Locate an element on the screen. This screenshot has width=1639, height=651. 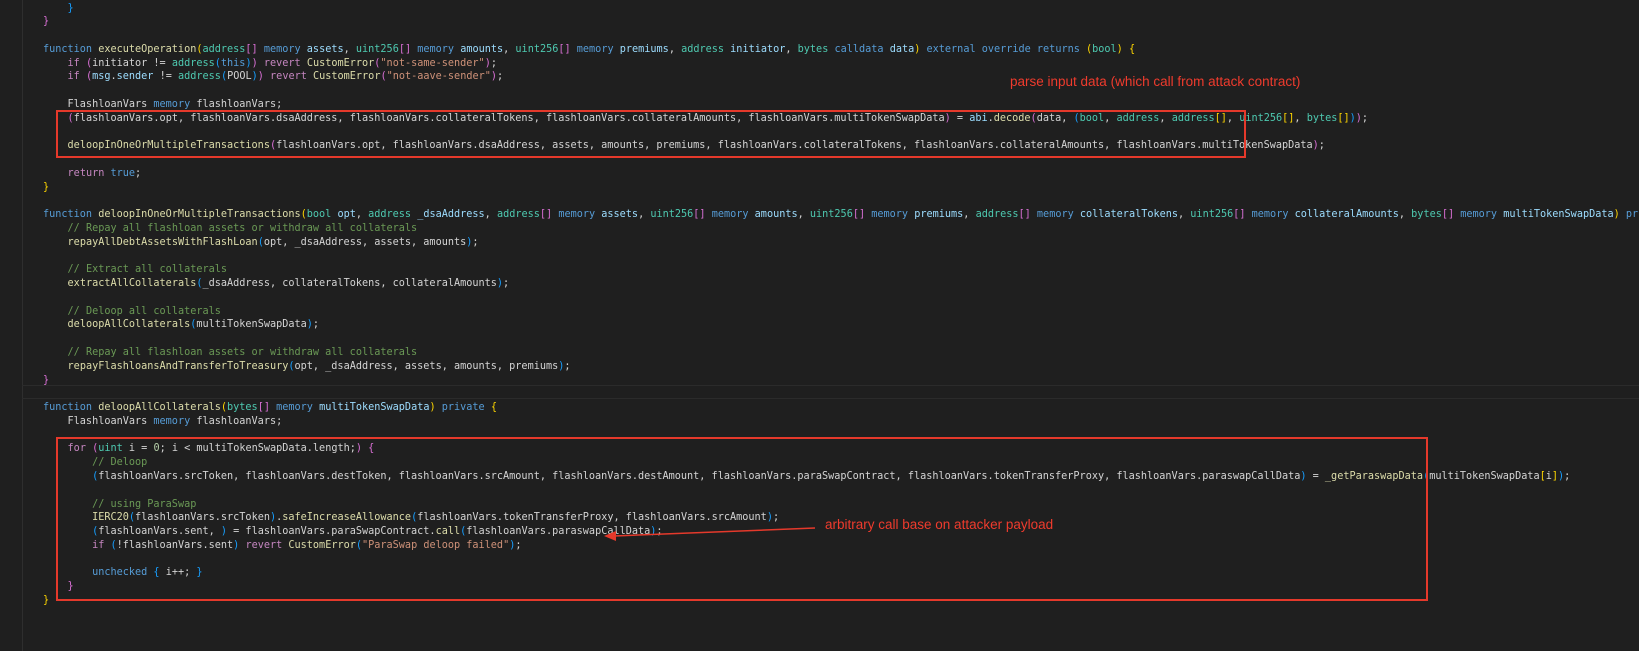
arrow-head is located at coordinates (610, 536).